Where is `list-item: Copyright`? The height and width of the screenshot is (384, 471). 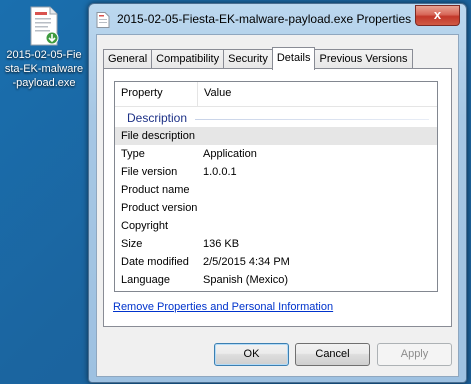 list-item: Copyright is located at coordinates (276, 226).